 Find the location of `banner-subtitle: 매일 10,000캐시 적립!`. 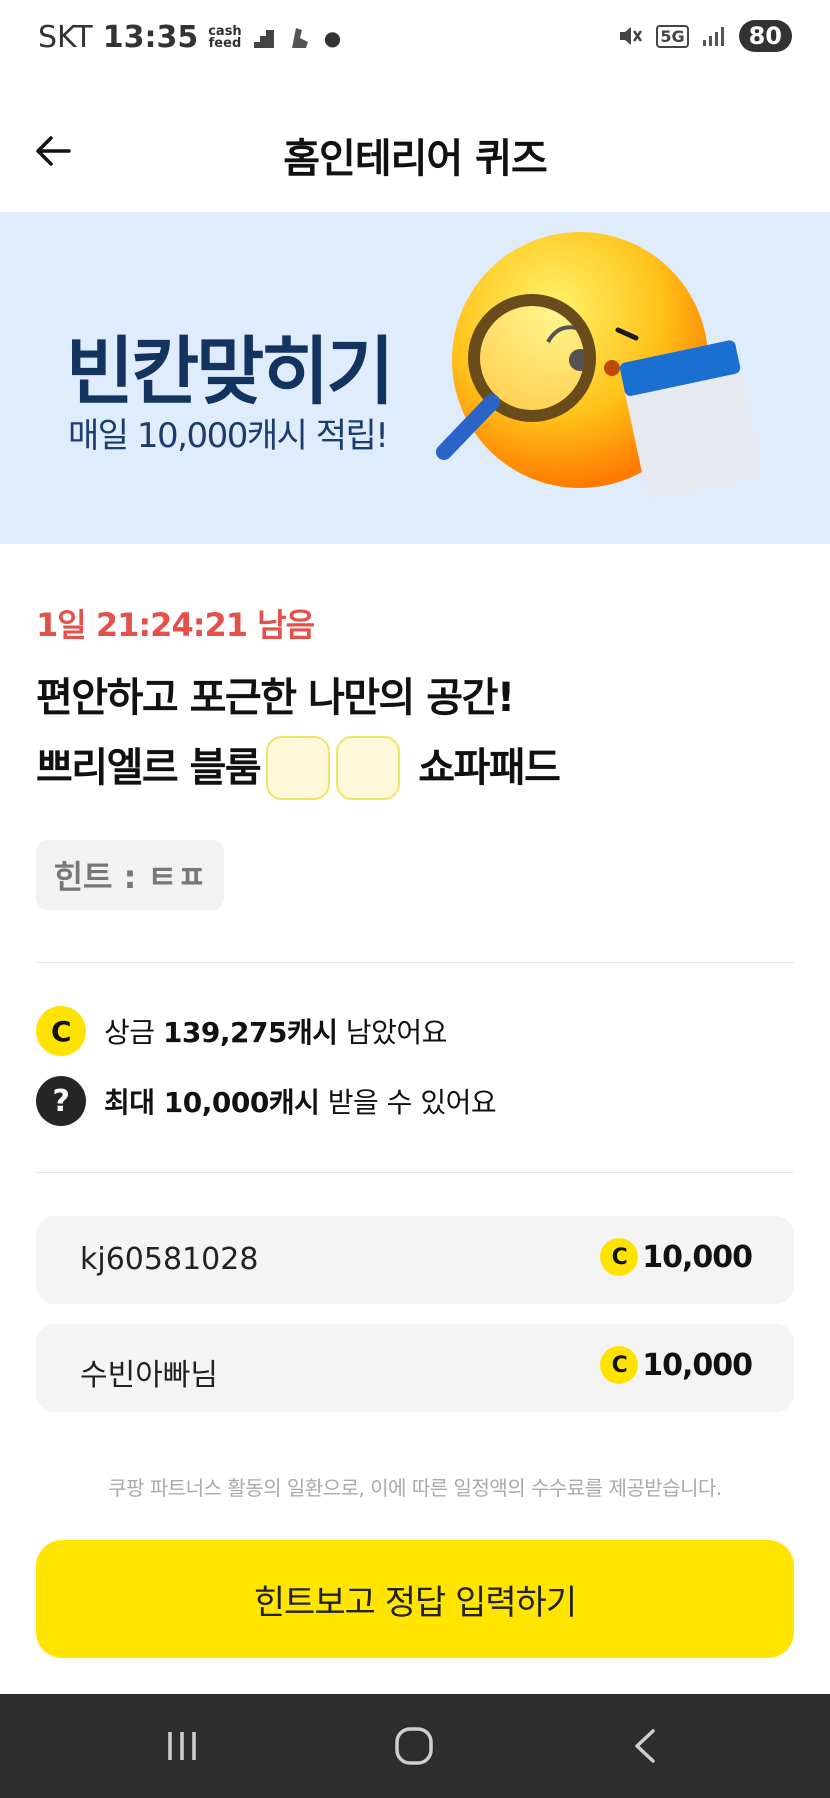

banner-subtitle: 매일 10,000캐시 적립! is located at coordinates (228, 436).